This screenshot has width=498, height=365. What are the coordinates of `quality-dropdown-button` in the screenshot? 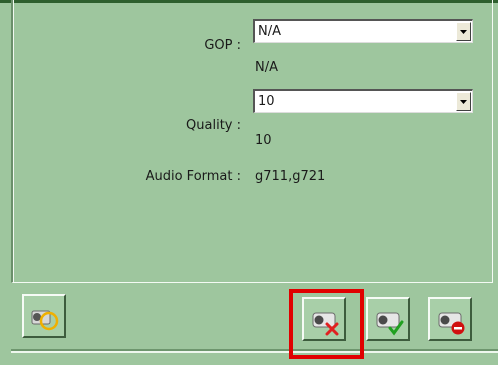 It's located at (463, 101).